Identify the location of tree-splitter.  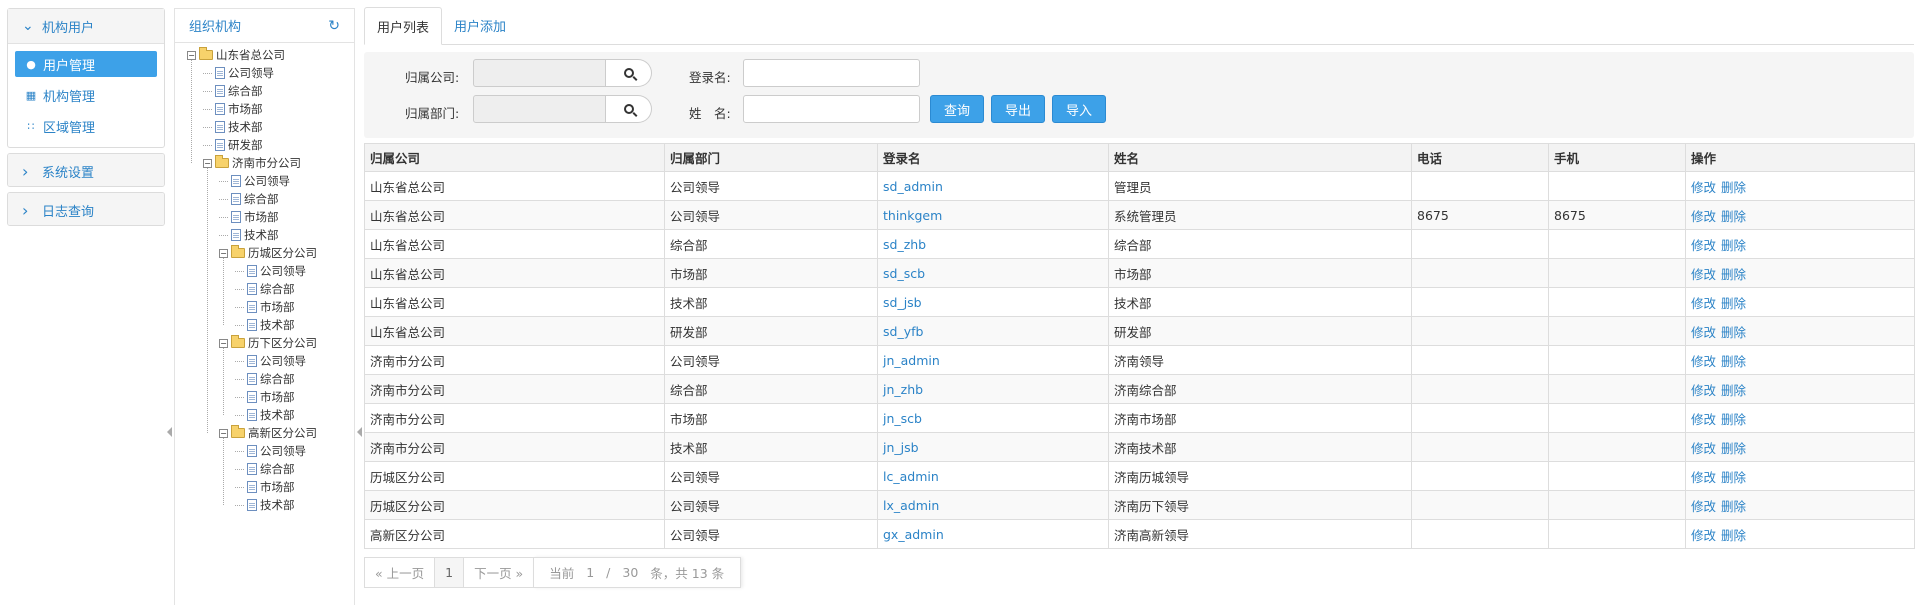
(360, 302).